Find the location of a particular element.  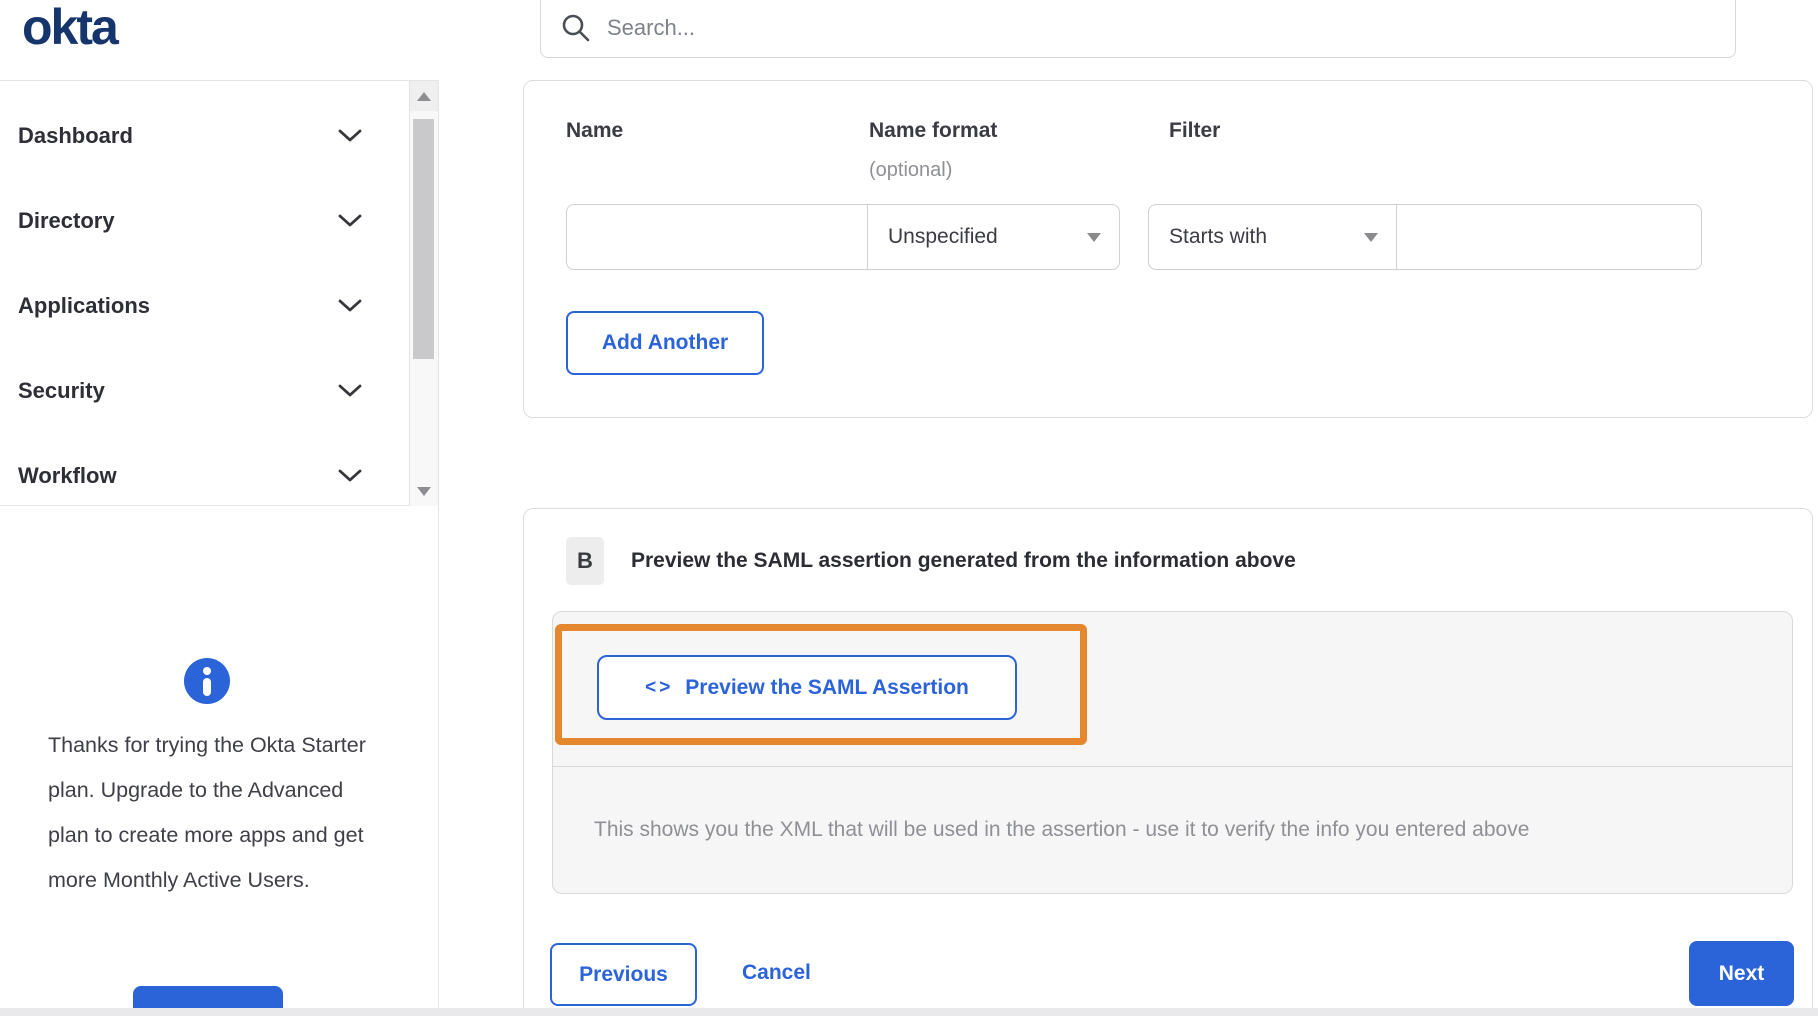

name-format-selected-value: Unspecified is located at coordinates (943, 236).